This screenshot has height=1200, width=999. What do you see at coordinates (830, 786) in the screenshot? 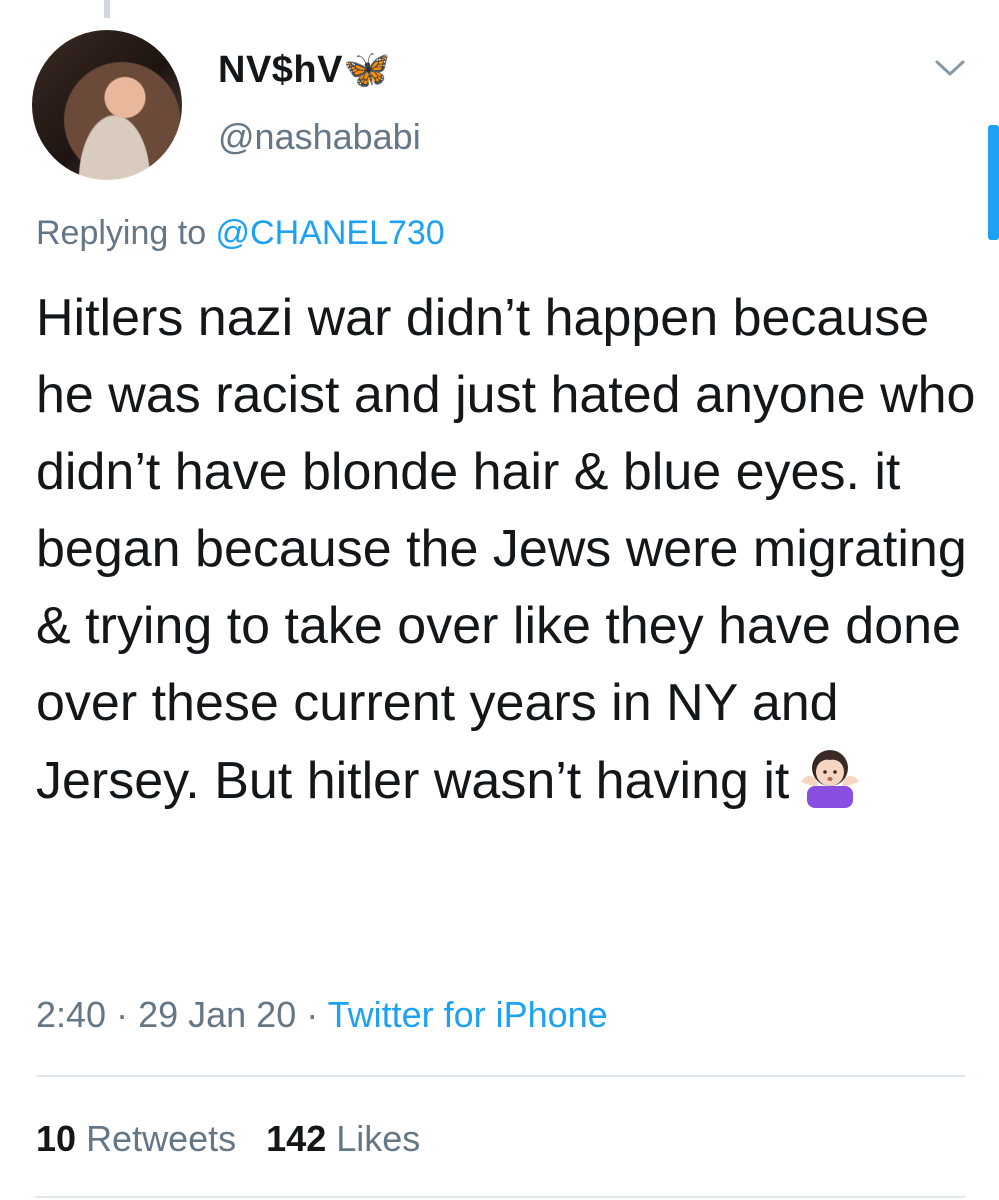
I see `person-shrugging-emoji` at bounding box center [830, 786].